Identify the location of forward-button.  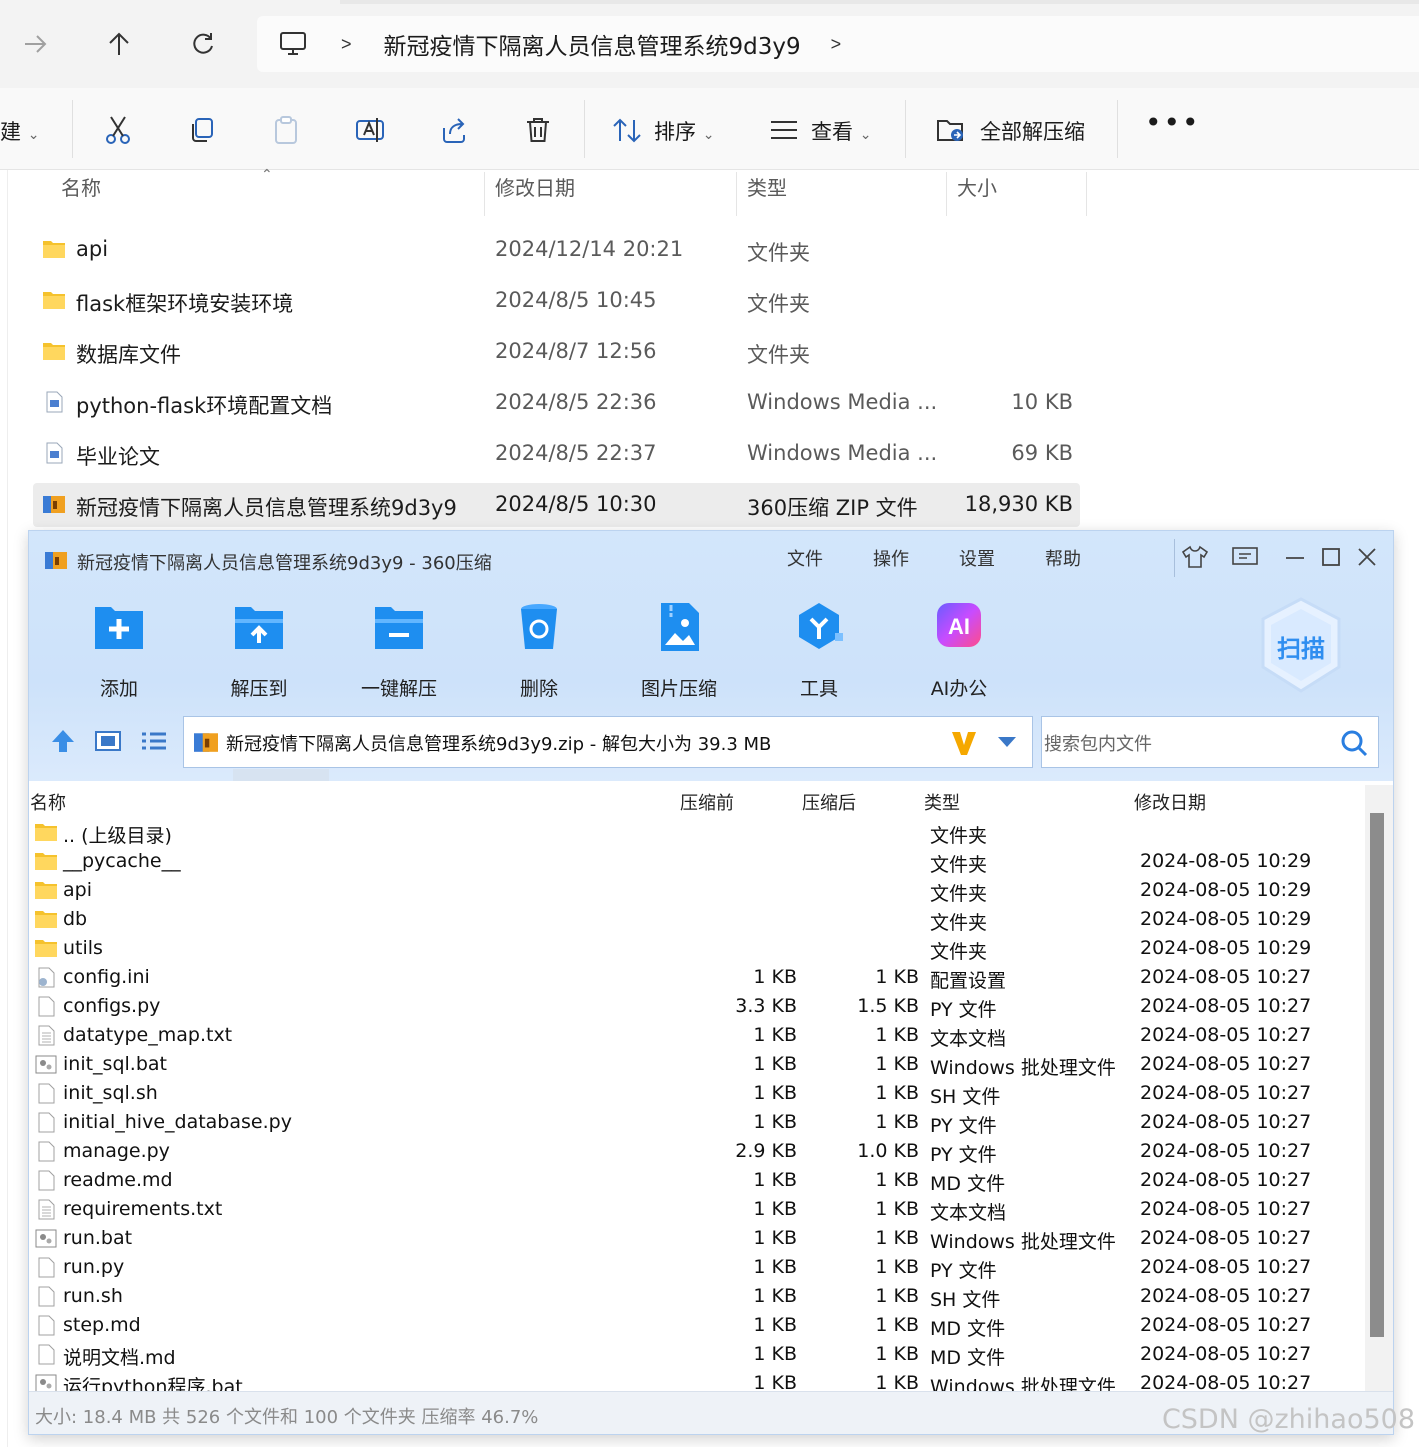
(36, 44).